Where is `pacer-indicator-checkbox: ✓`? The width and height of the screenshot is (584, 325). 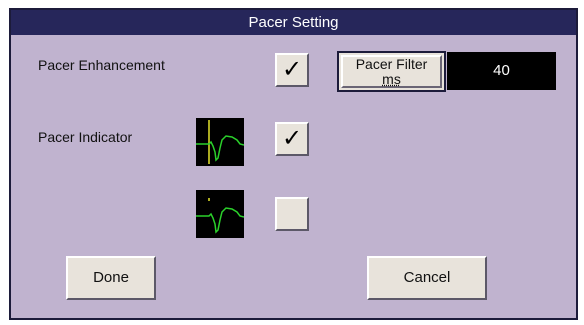 pacer-indicator-checkbox: ✓ is located at coordinates (292, 139).